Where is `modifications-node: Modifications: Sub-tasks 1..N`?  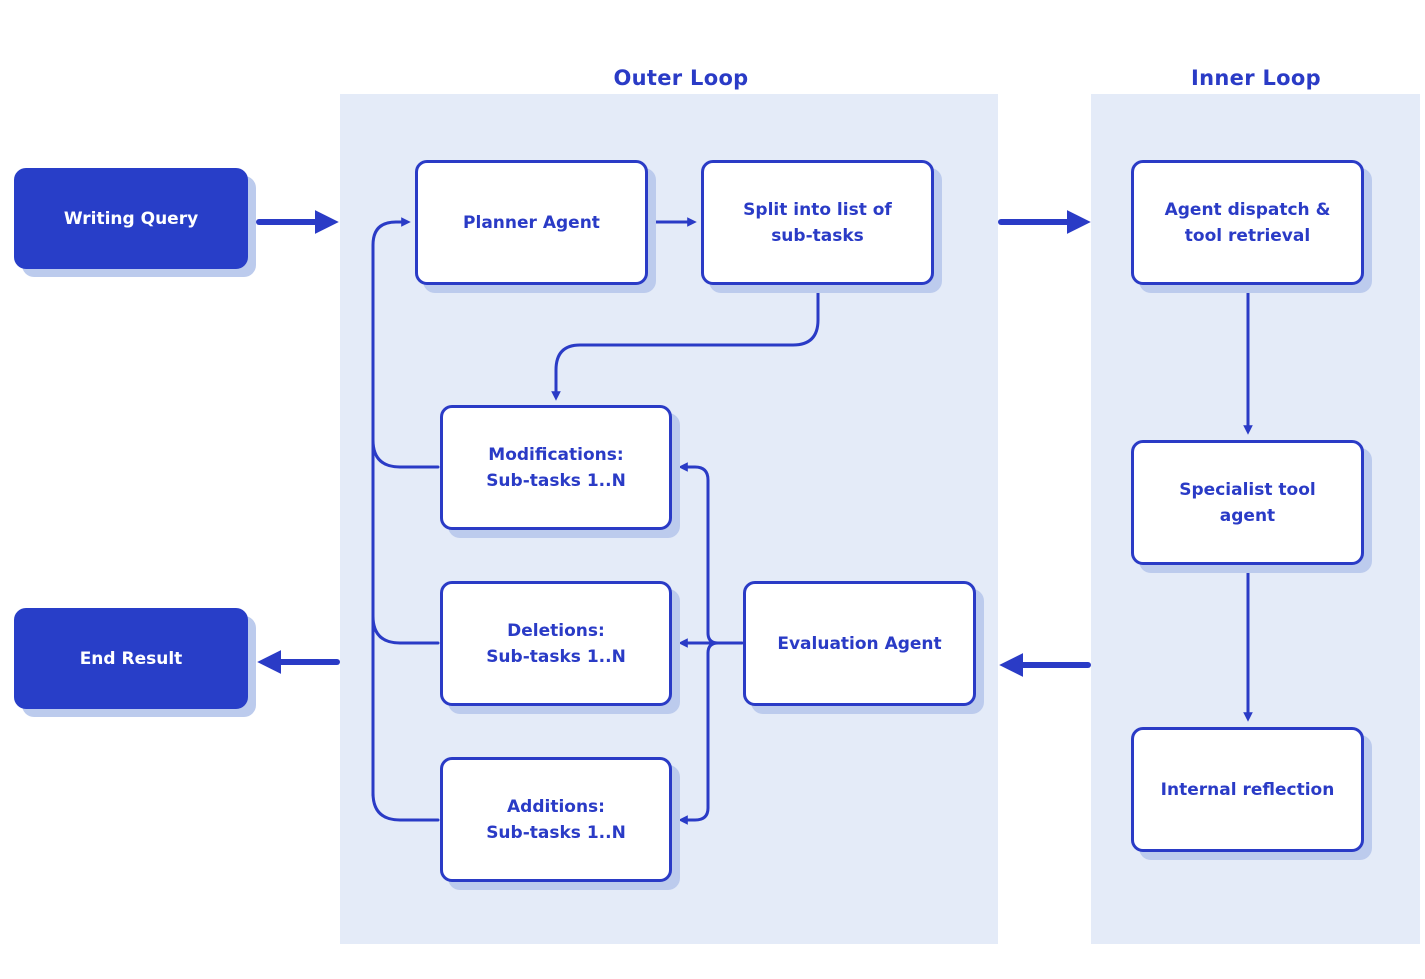 modifications-node: Modifications: Sub-tasks 1..N is located at coordinates (556, 467).